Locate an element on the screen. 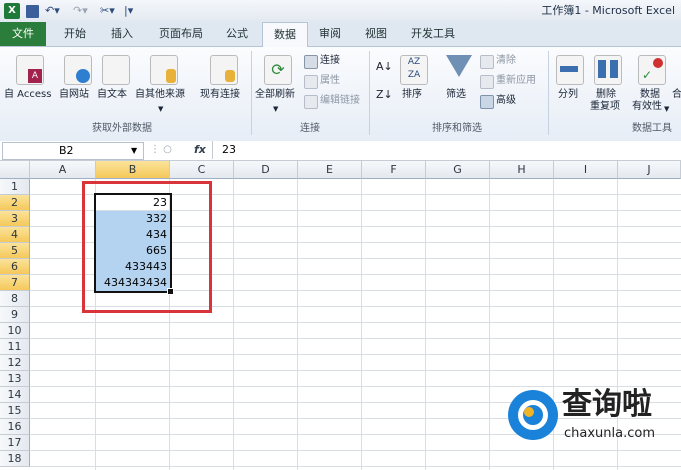  refresh-all-button: ⟳ 全部刷新 ▼ is located at coordinates (277, 82).